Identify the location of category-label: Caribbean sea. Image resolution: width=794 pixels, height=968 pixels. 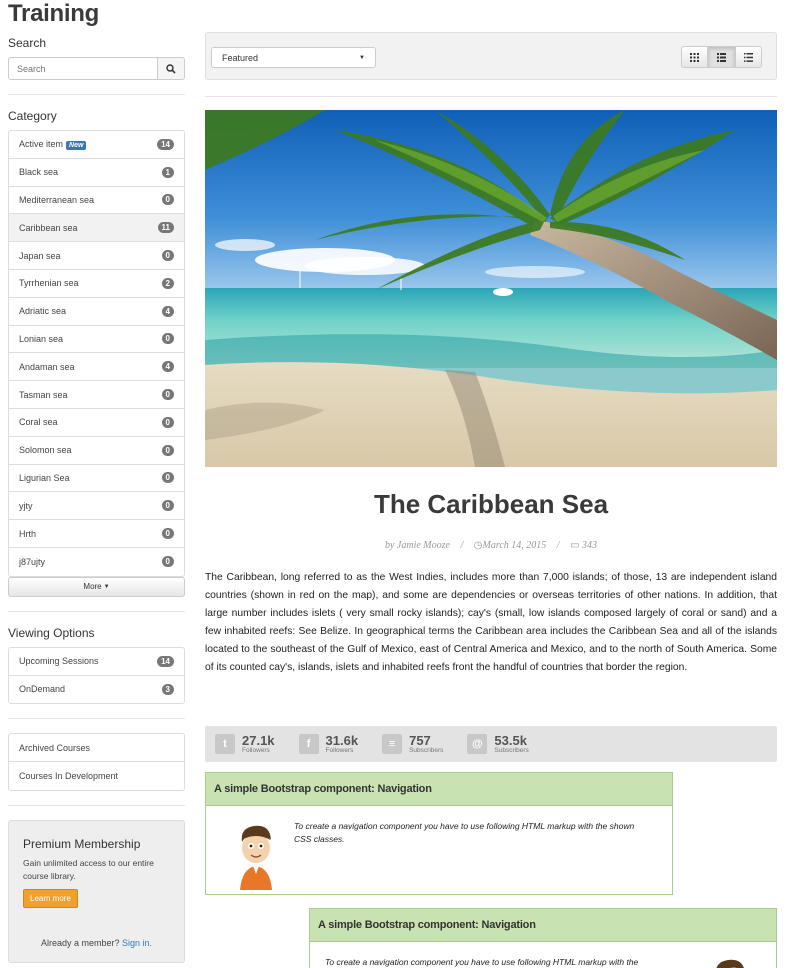
(48, 227).